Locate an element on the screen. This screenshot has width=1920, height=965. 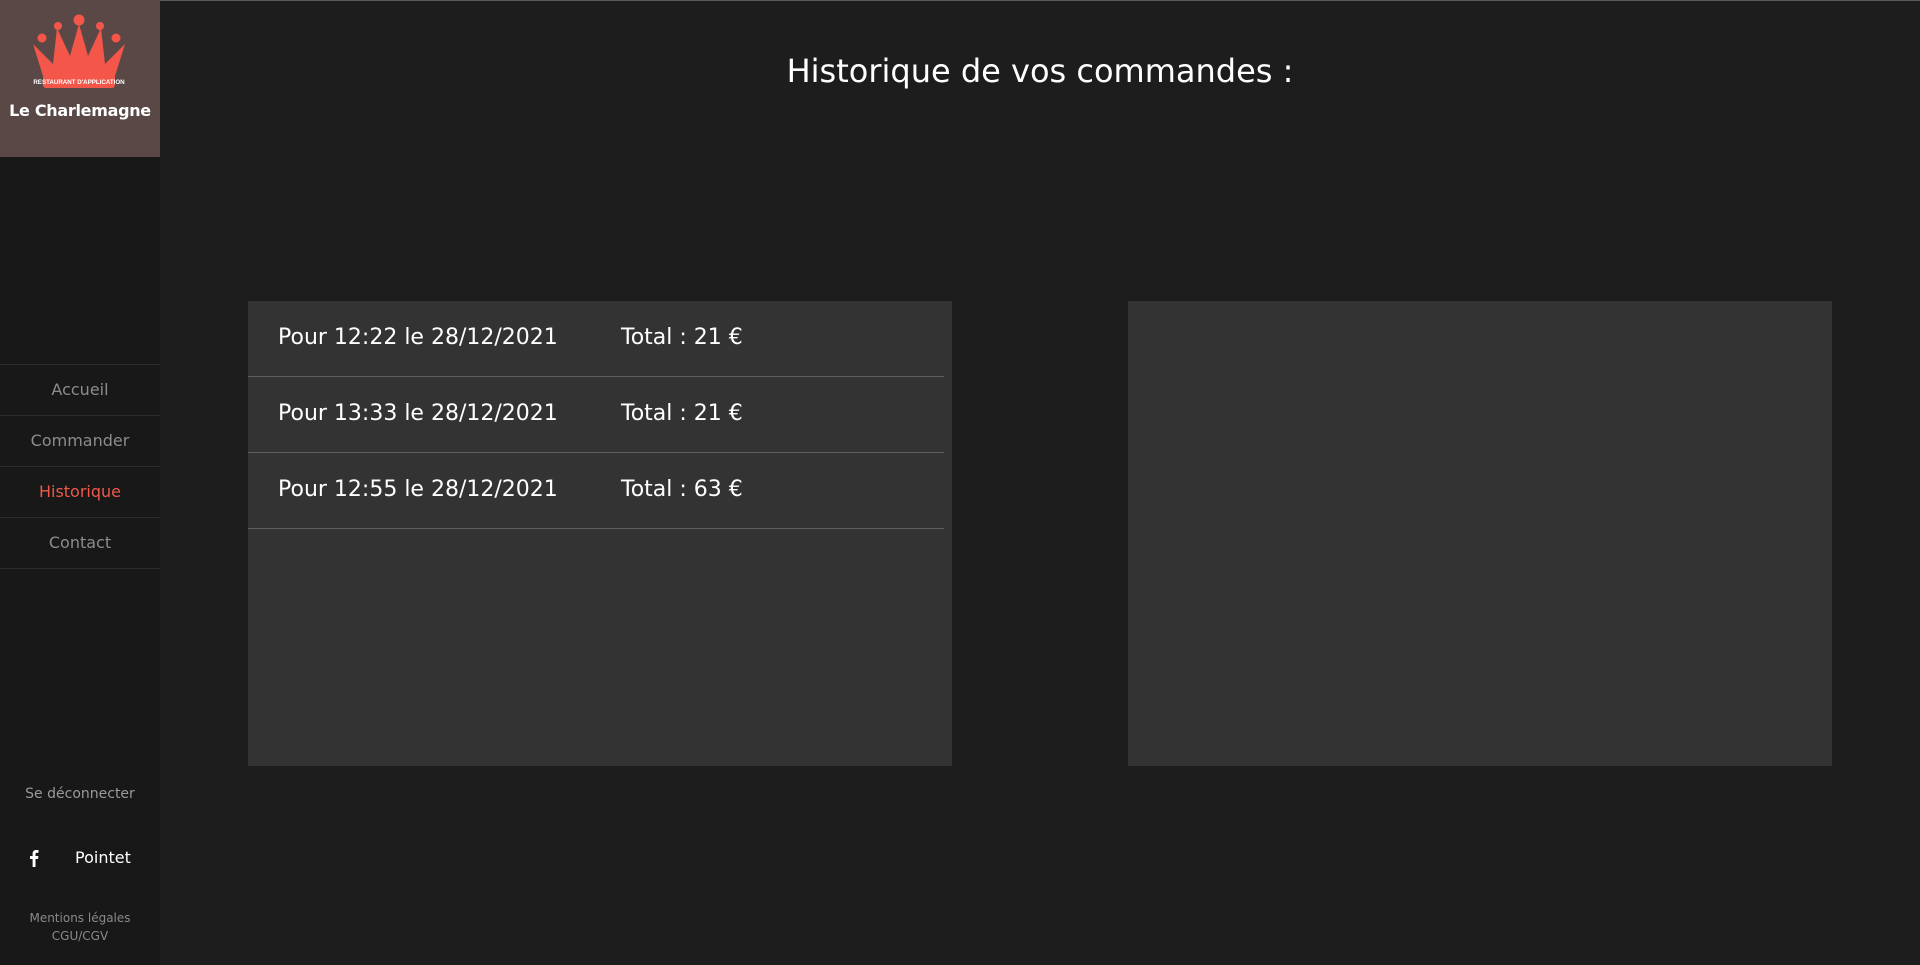
legal-links: Mentions légales CGU/CGV is located at coordinates (80, 927).